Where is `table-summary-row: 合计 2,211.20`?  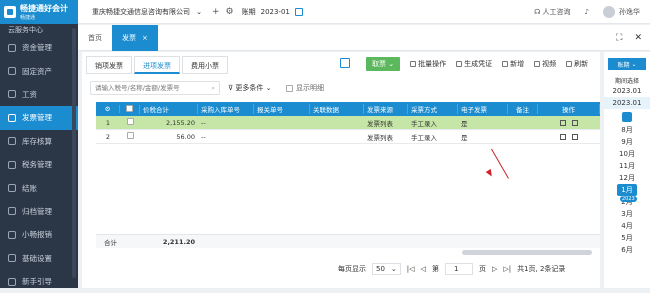
table-summary-row: 合计 2,211.20 is located at coordinates (348, 241).